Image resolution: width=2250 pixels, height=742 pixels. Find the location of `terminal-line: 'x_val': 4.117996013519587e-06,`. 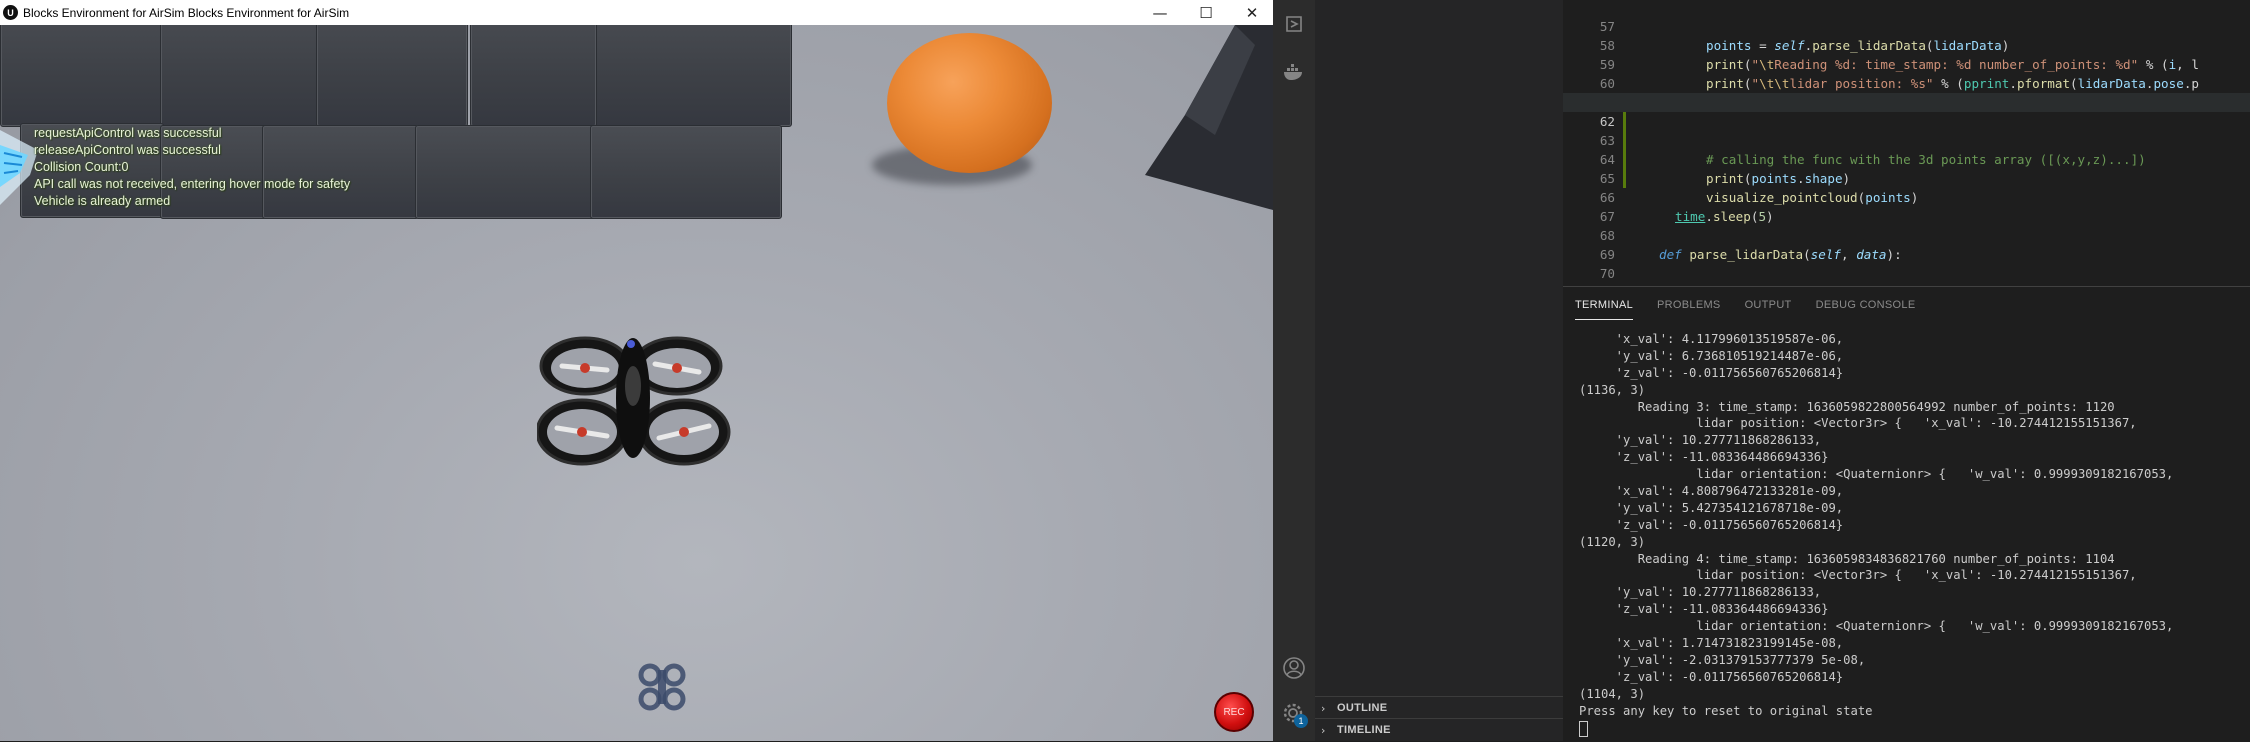

terminal-line: 'x_val': 4.117996013519587e-06, is located at coordinates (1711, 339).